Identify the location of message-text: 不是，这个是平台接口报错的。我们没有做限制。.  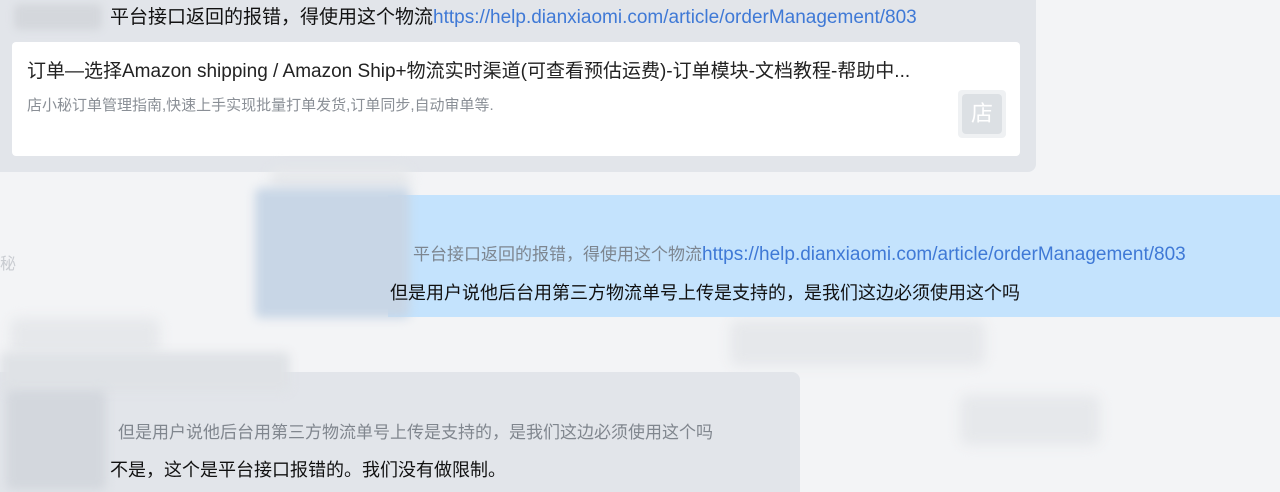
(308, 470).